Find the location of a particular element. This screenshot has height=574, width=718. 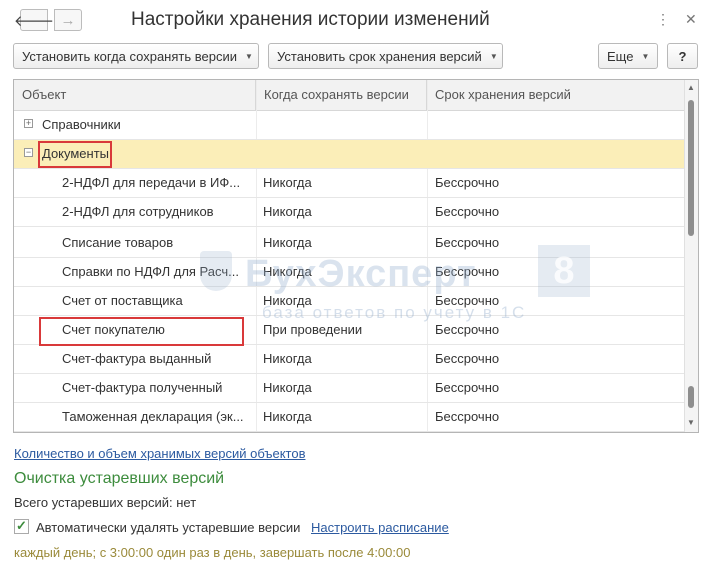

group-row-documents: − Документы is located at coordinates (349, 154).